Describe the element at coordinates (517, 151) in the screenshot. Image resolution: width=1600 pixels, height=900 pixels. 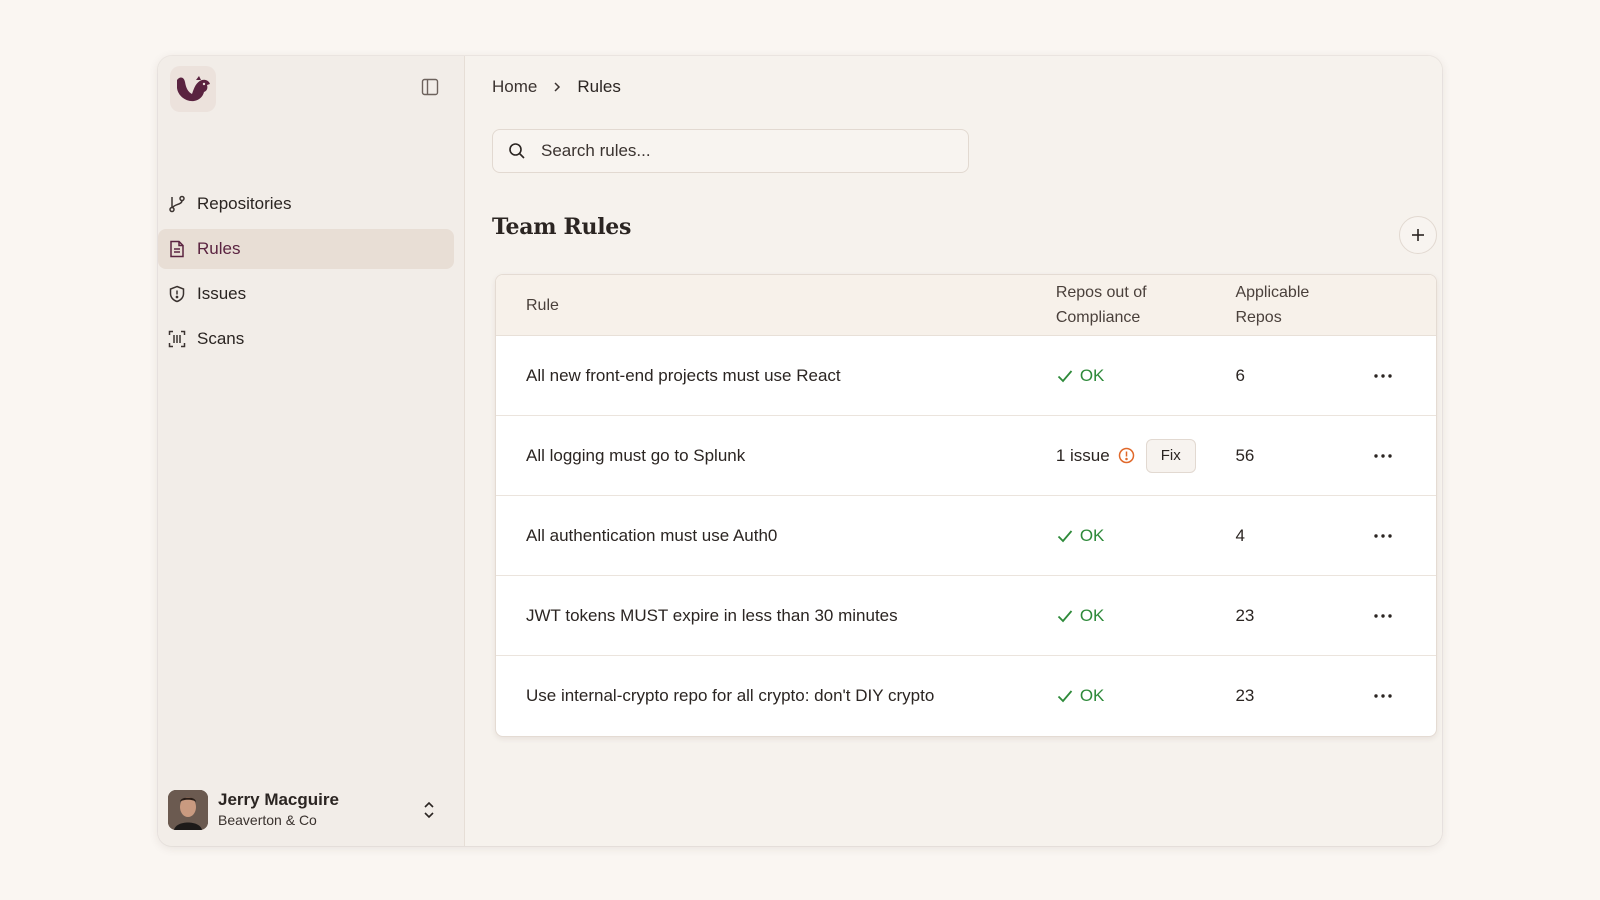
I see `search-icon` at that location.